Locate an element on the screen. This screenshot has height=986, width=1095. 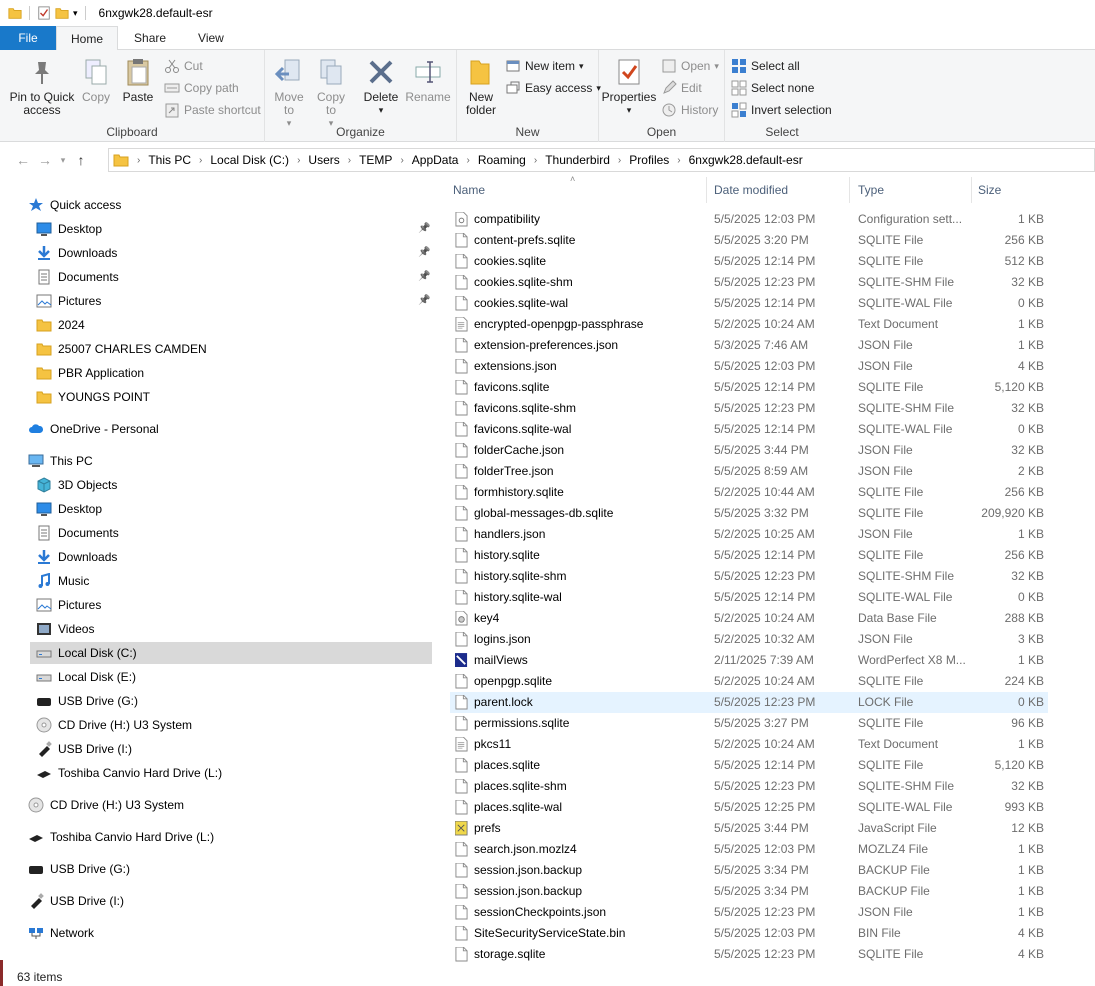
column-header-date-modified: Date modified is located at coordinates (779, 190).